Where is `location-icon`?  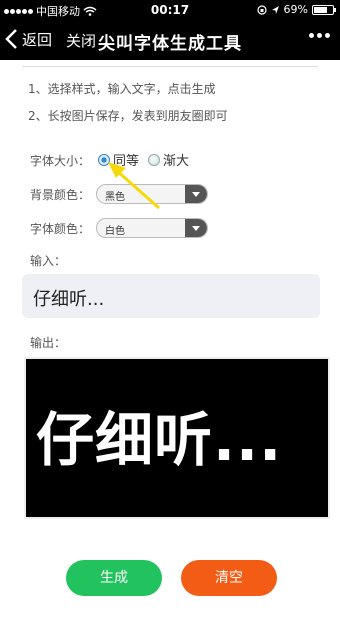
location-icon is located at coordinates (275, 9).